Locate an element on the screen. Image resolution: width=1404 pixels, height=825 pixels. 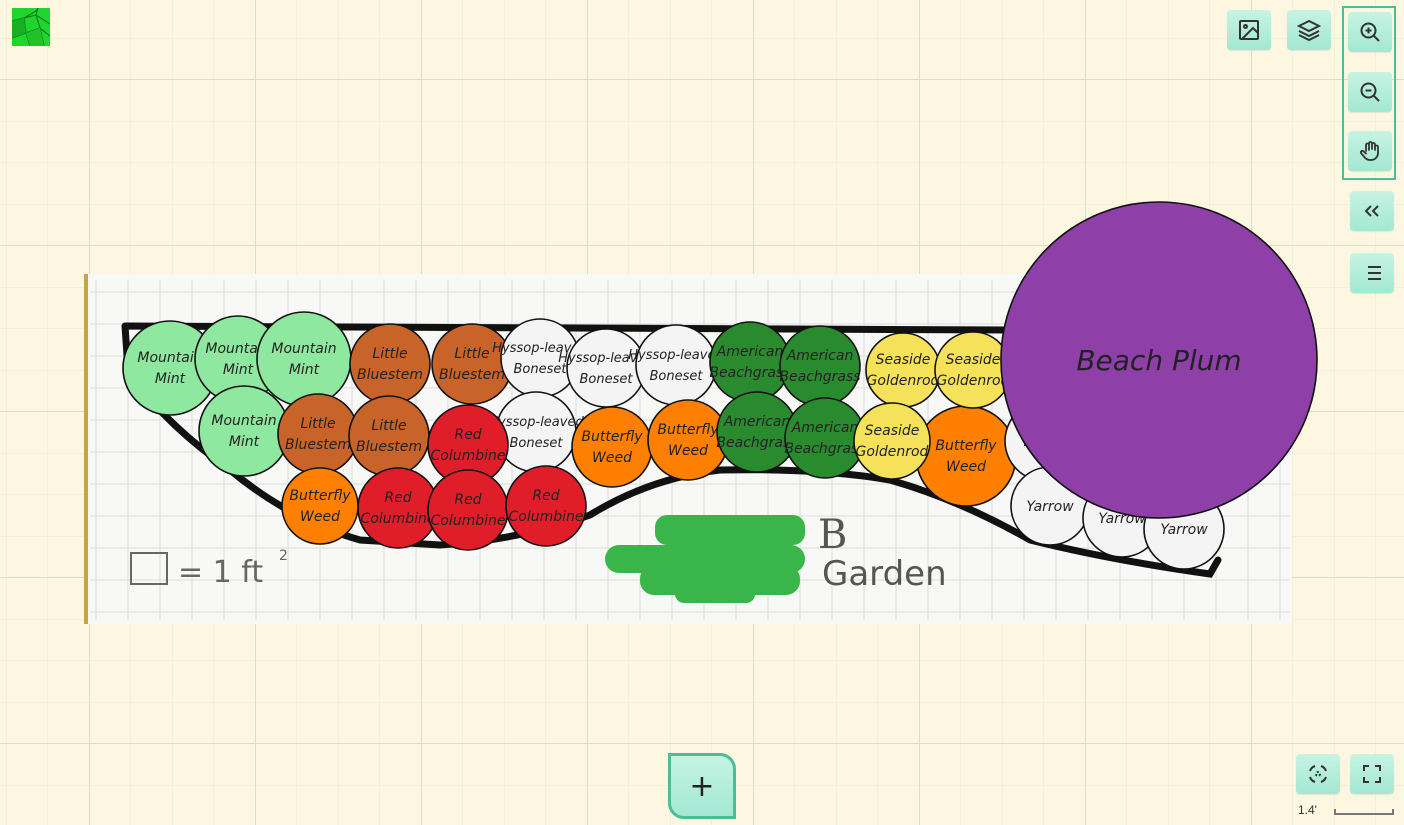
plant-label: Goldenrod is located at coordinates (903, 381).